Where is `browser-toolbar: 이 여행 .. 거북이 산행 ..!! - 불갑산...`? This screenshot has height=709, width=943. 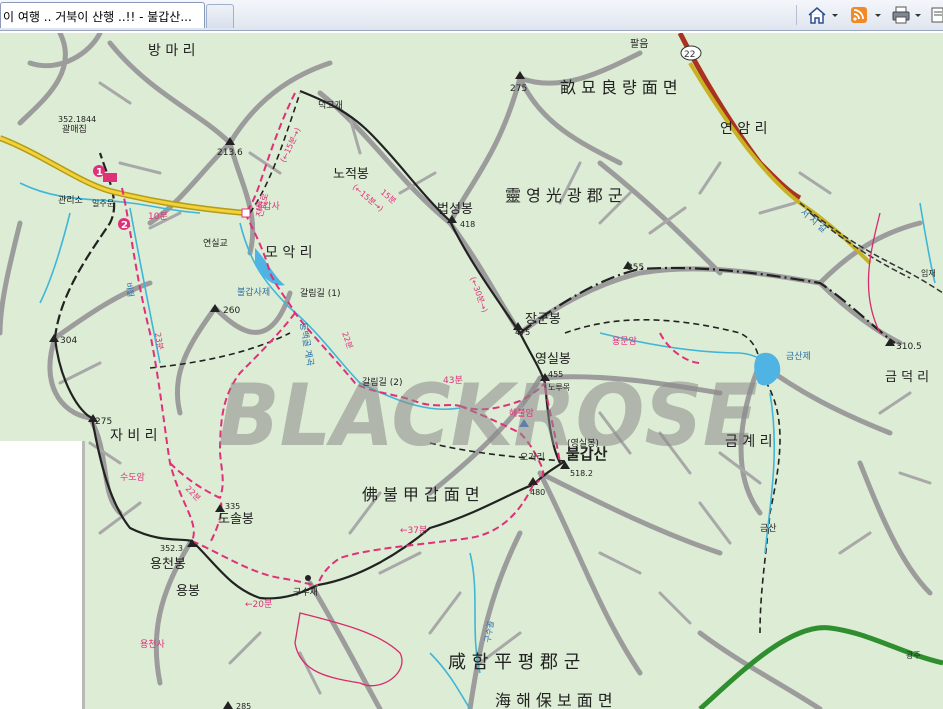
browser-toolbar: 이 여행 .. 거북이 산행 ..!! - 불갑산... is located at coordinates (471, 15).